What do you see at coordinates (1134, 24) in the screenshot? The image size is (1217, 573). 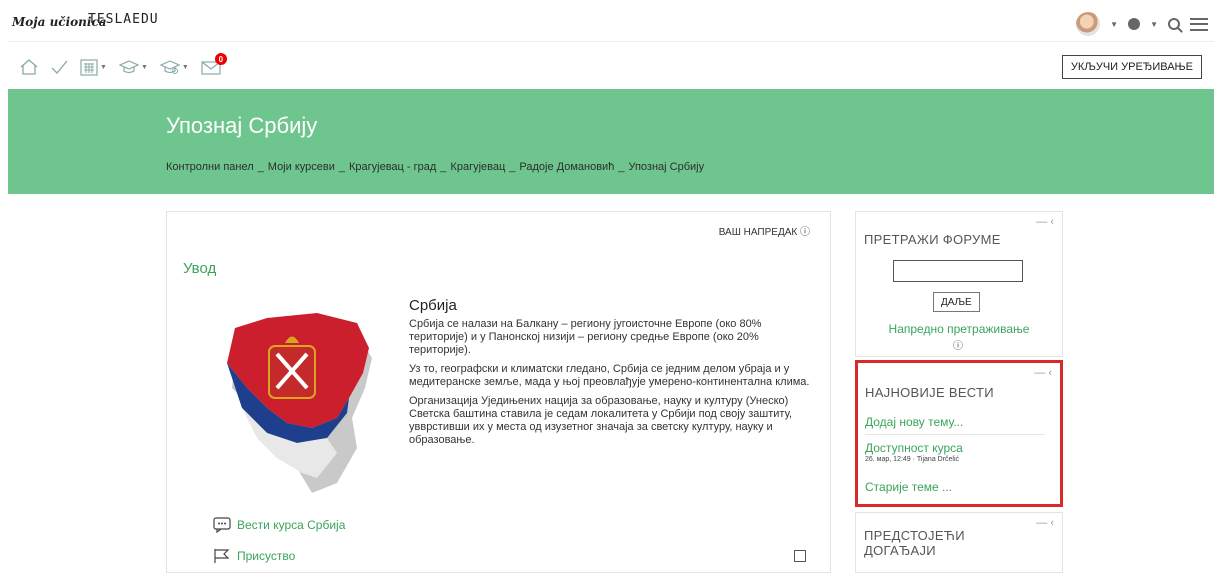 I see `language-globe-icon` at bounding box center [1134, 24].